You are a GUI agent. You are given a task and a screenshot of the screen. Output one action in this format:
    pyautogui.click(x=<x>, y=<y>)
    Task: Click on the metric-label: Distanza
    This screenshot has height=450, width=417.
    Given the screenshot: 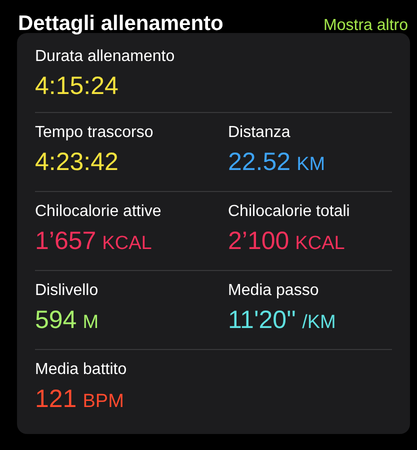 What is the action you would take?
    pyautogui.click(x=259, y=133)
    